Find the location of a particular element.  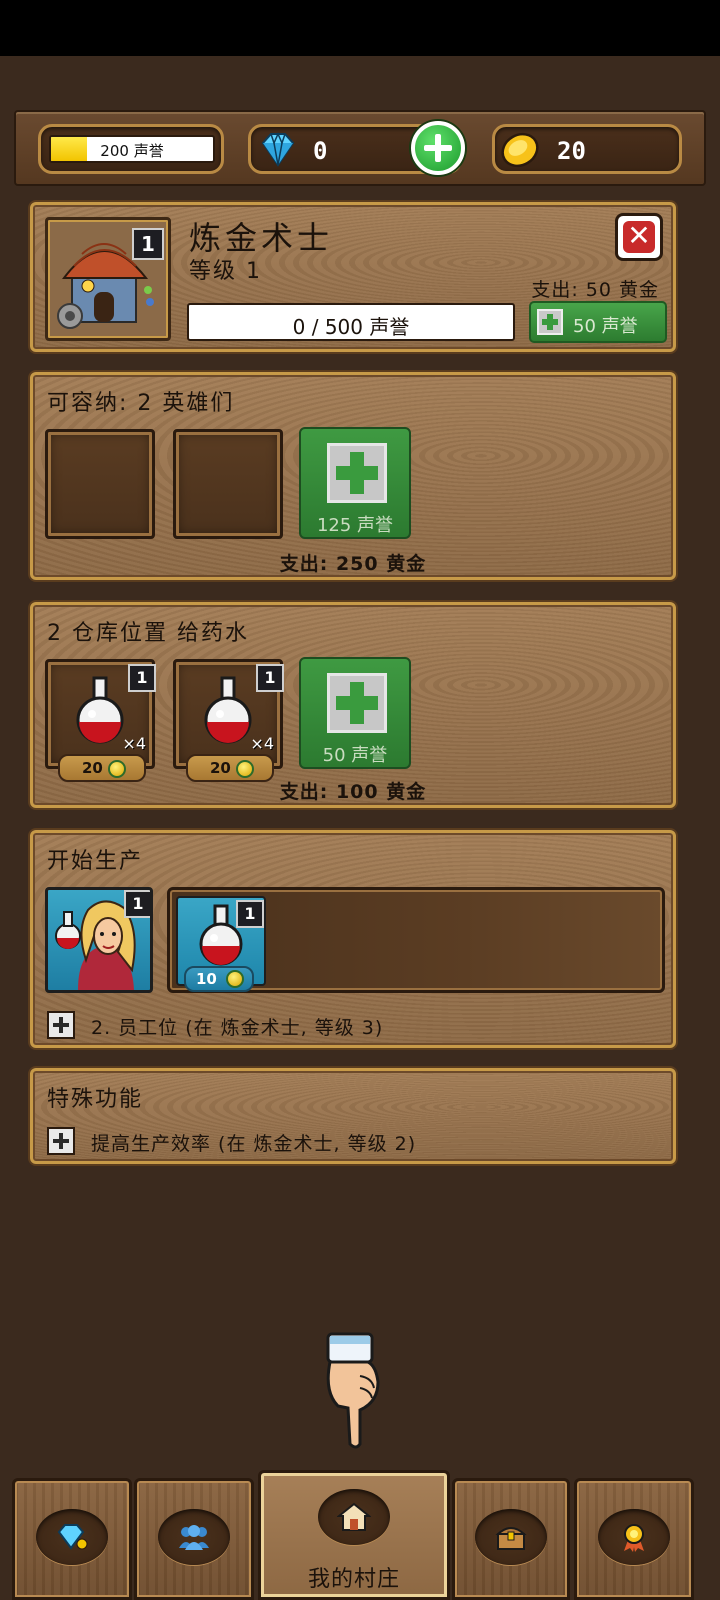

nav-gem-shop is located at coordinates (72, 1539).